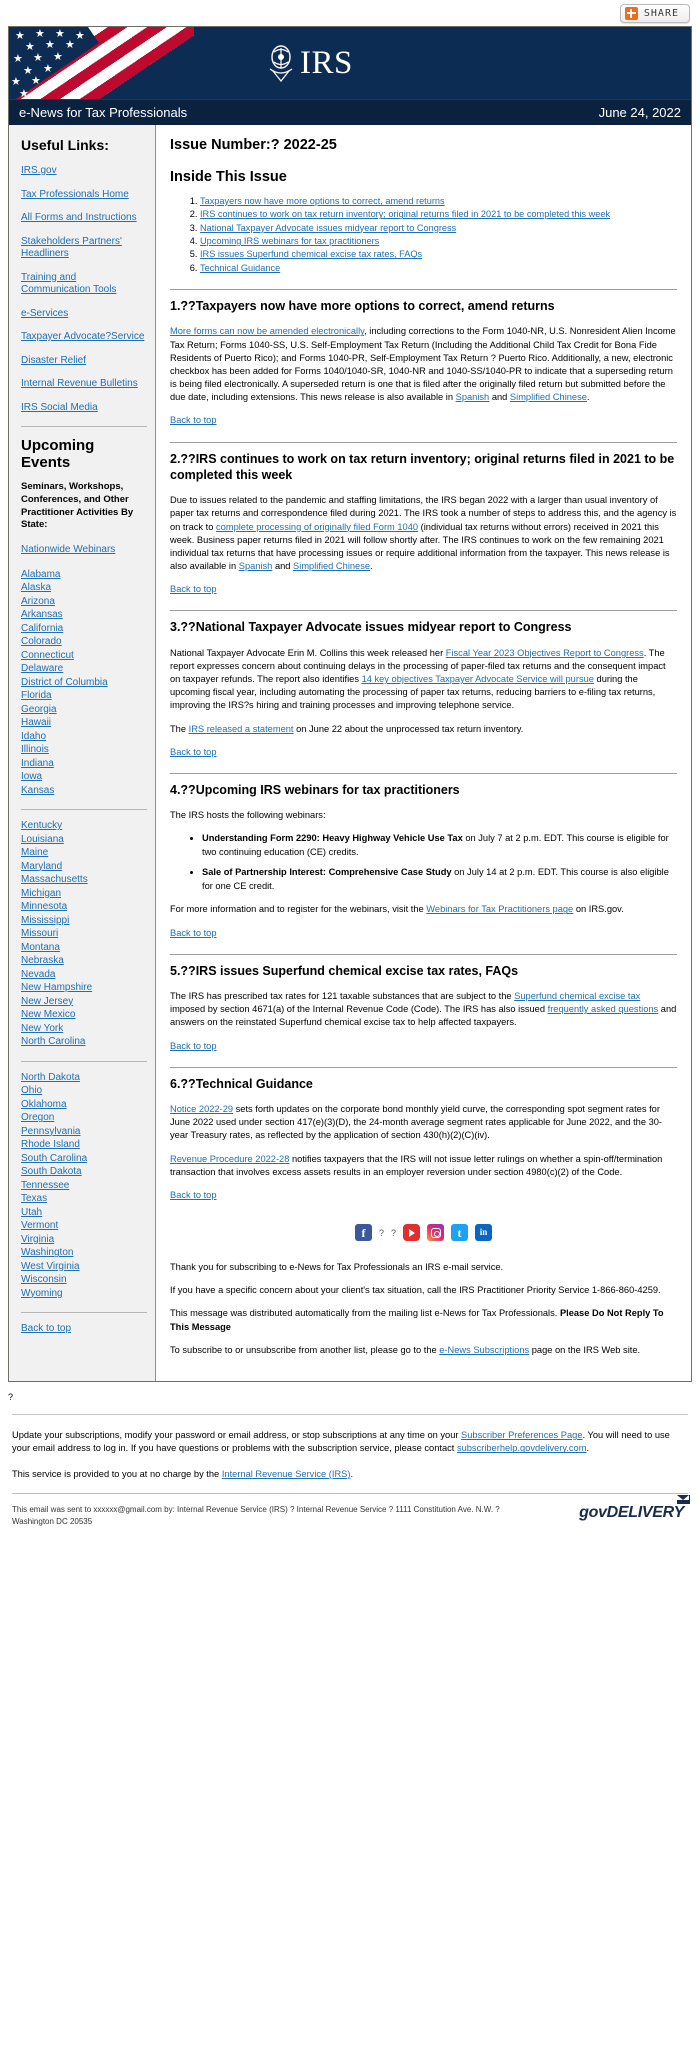  Describe the element at coordinates (84, 1294) in the screenshot. I see `sidebar-state-link-wyoming: Wyoming` at that location.